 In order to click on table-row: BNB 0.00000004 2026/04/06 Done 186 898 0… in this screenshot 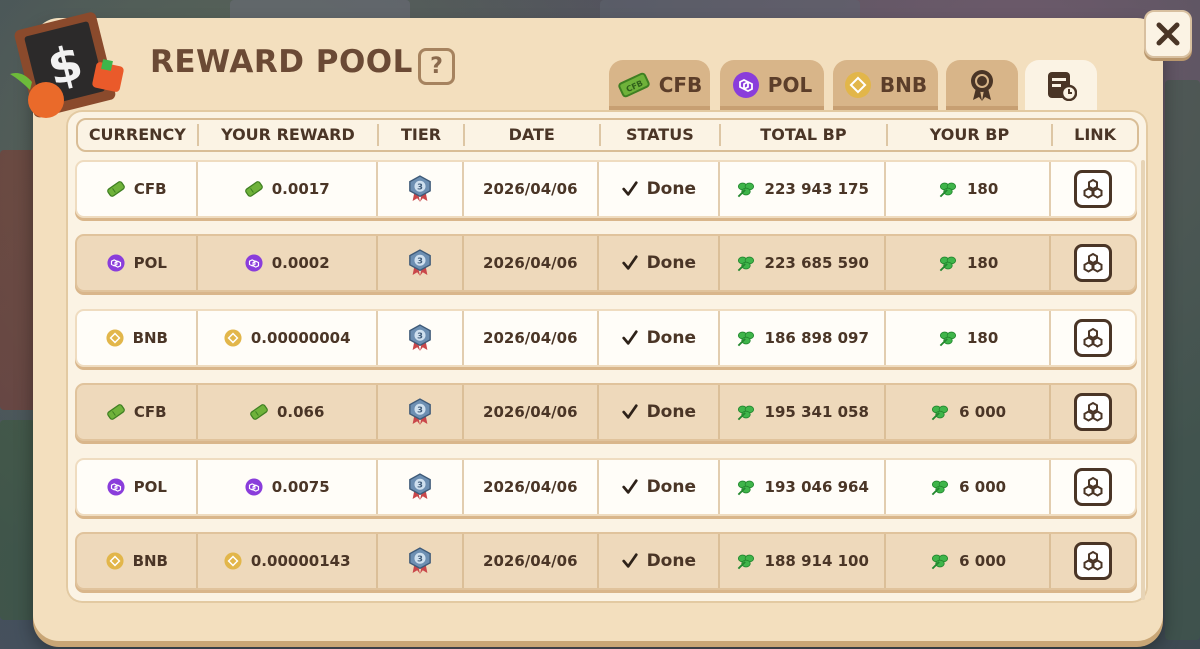, I will do `click(606, 338)`.